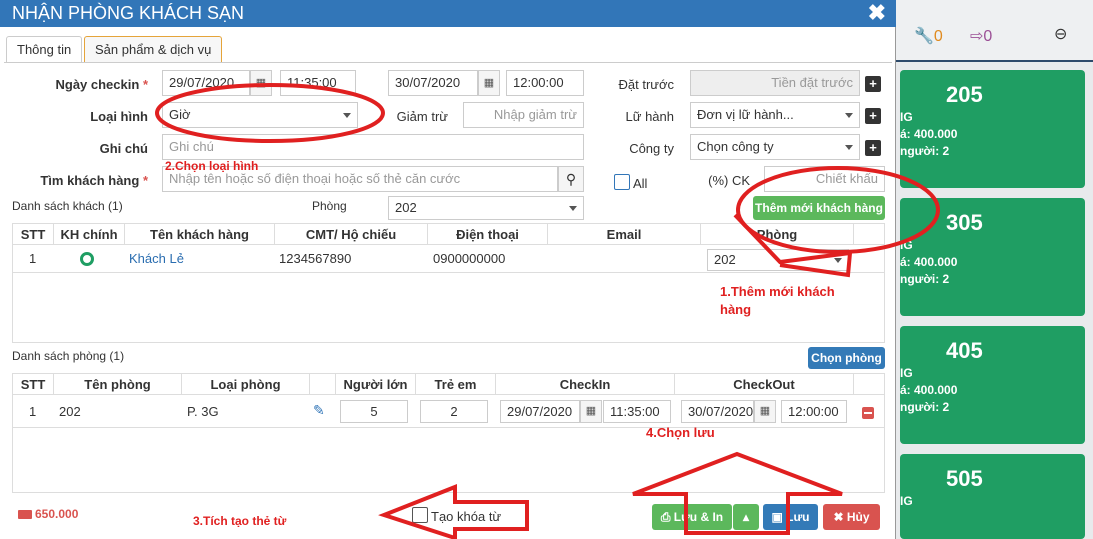 The image size is (1093, 539). I want to click on room-checkout-time: 12:00:00, so click(814, 411).